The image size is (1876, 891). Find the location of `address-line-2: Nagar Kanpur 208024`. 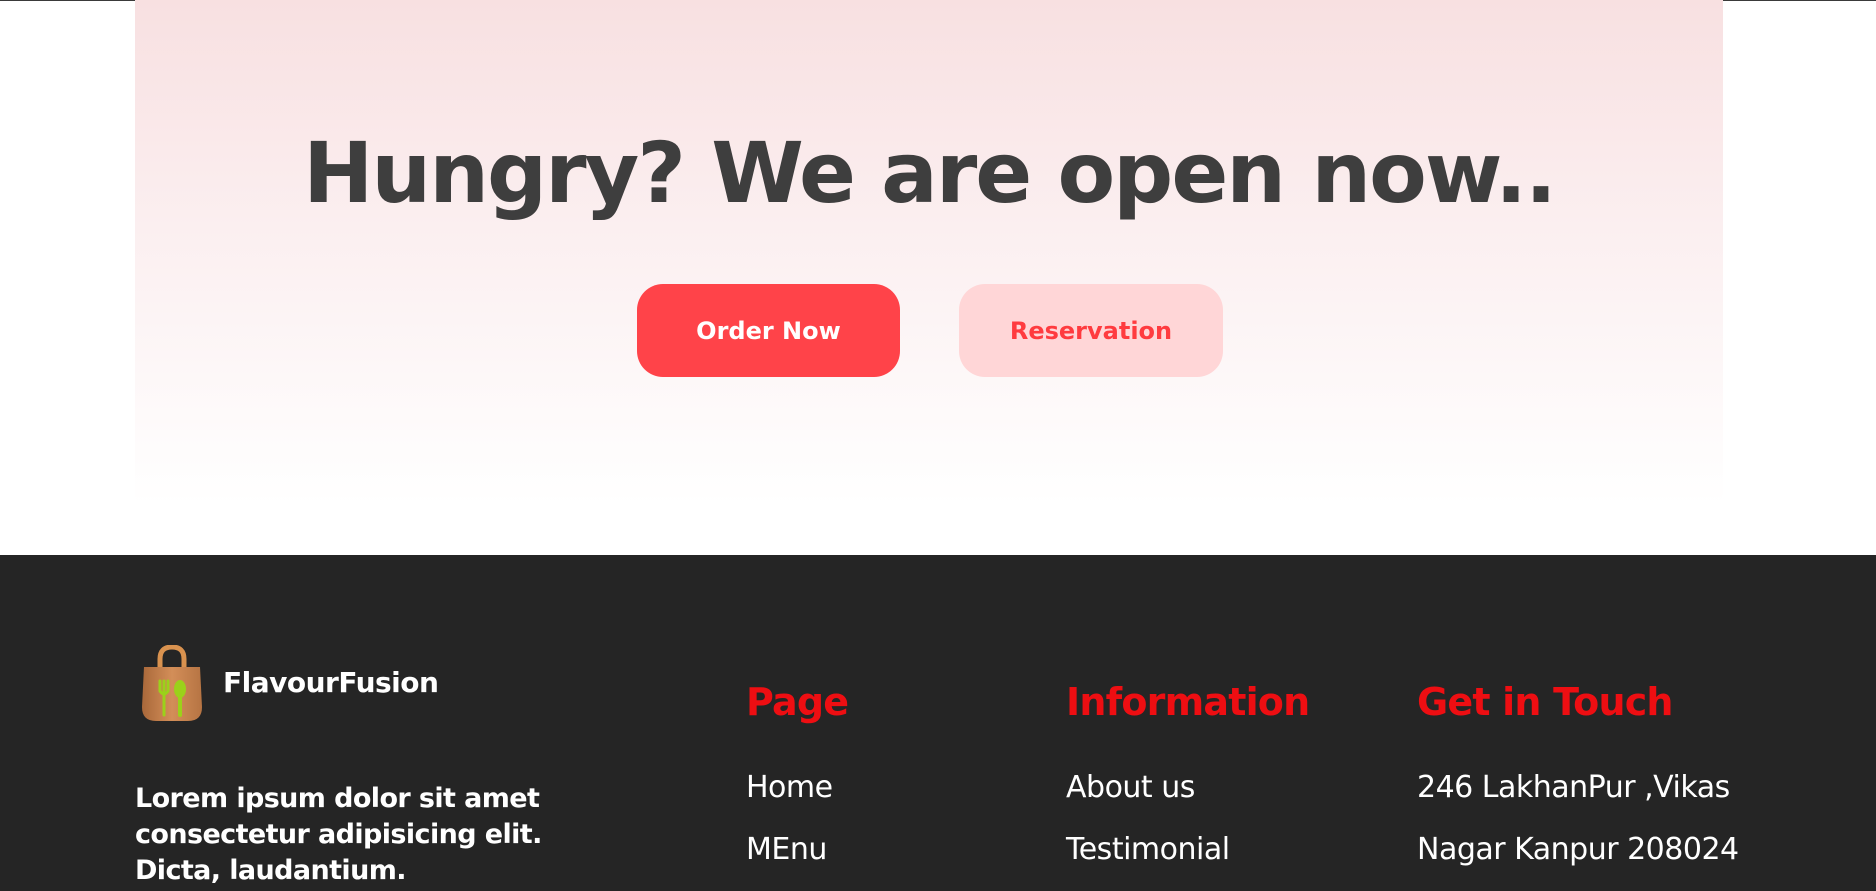

address-line-2: Nagar Kanpur 208024 is located at coordinates (1578, 849).